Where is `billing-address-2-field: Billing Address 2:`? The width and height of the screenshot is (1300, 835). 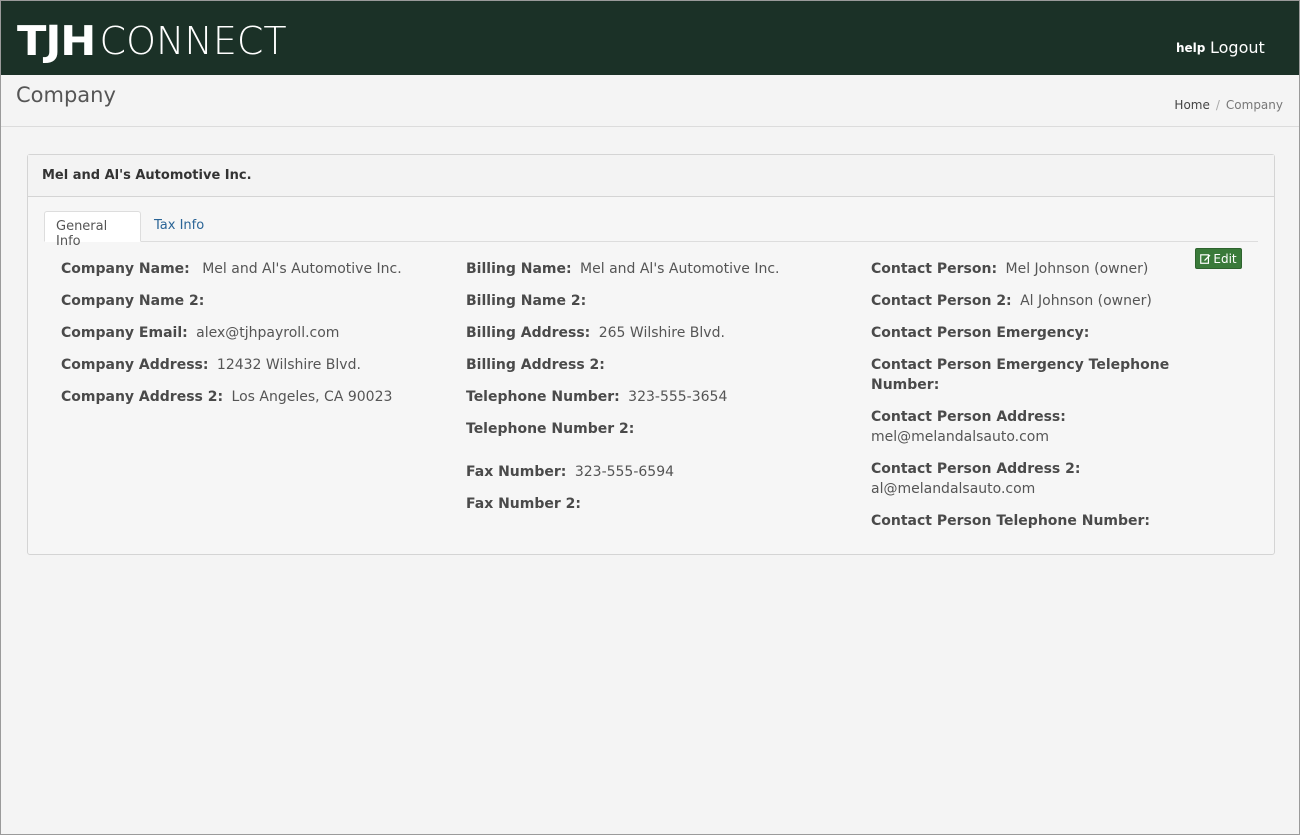 billing-address-2-field: Billing Address 2: is located at coordinates (537, 365).